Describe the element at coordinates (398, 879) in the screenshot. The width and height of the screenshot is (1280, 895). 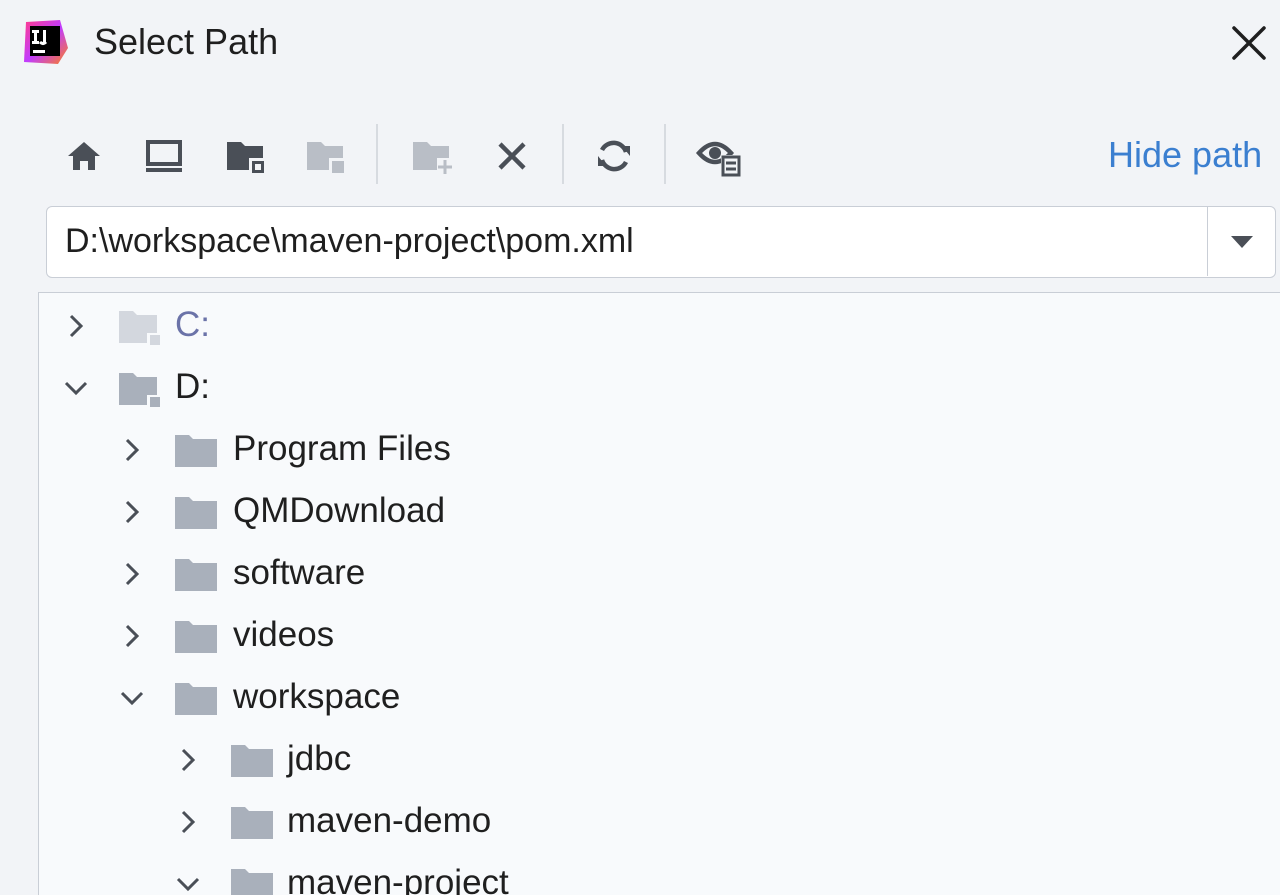
I see `tree-item-label: maven-project` at that location.